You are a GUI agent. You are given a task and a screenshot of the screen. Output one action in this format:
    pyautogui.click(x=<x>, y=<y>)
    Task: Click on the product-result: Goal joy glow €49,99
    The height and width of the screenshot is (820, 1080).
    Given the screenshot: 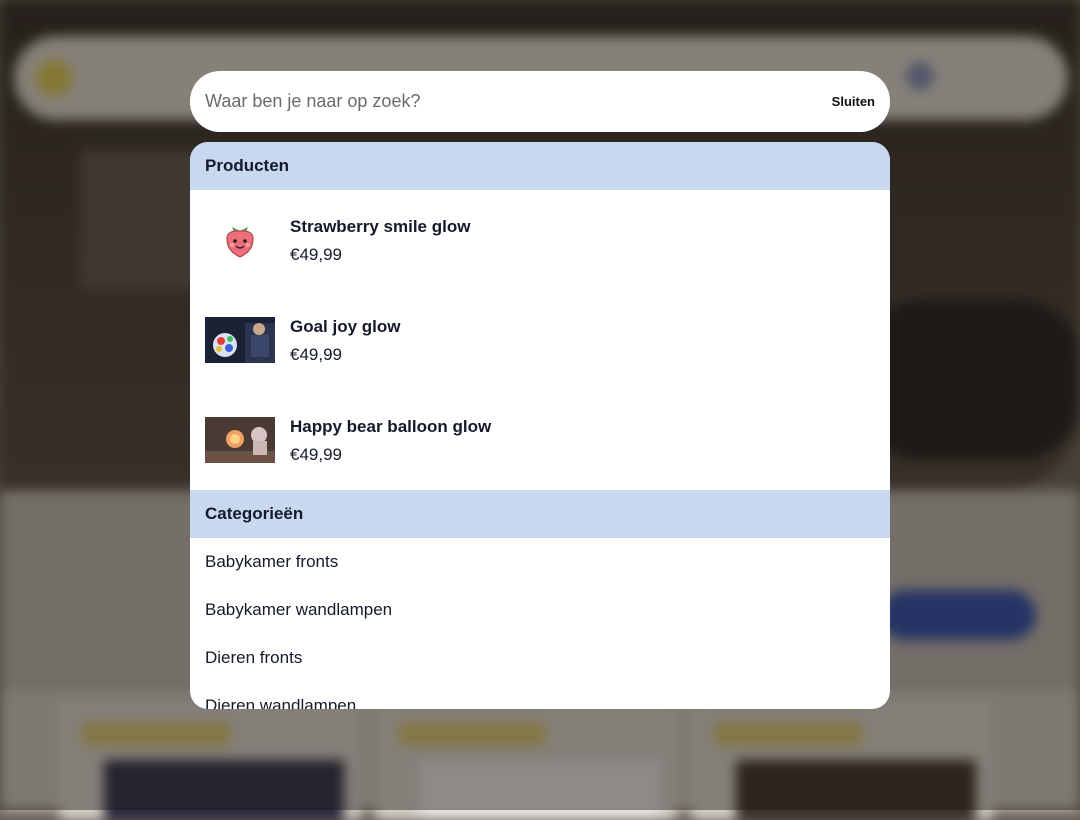 What is the action you would take?
    pyautogui.click(x=540, y=340)
    